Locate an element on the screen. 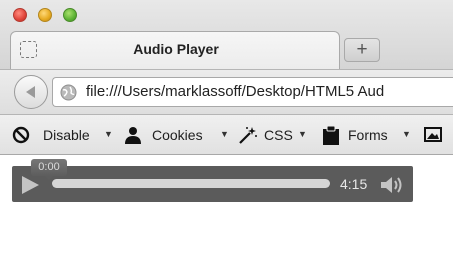 This screenshot has width=453, height=271. audio-player: 0:00 4:15 is located at coordinates (212, 180).